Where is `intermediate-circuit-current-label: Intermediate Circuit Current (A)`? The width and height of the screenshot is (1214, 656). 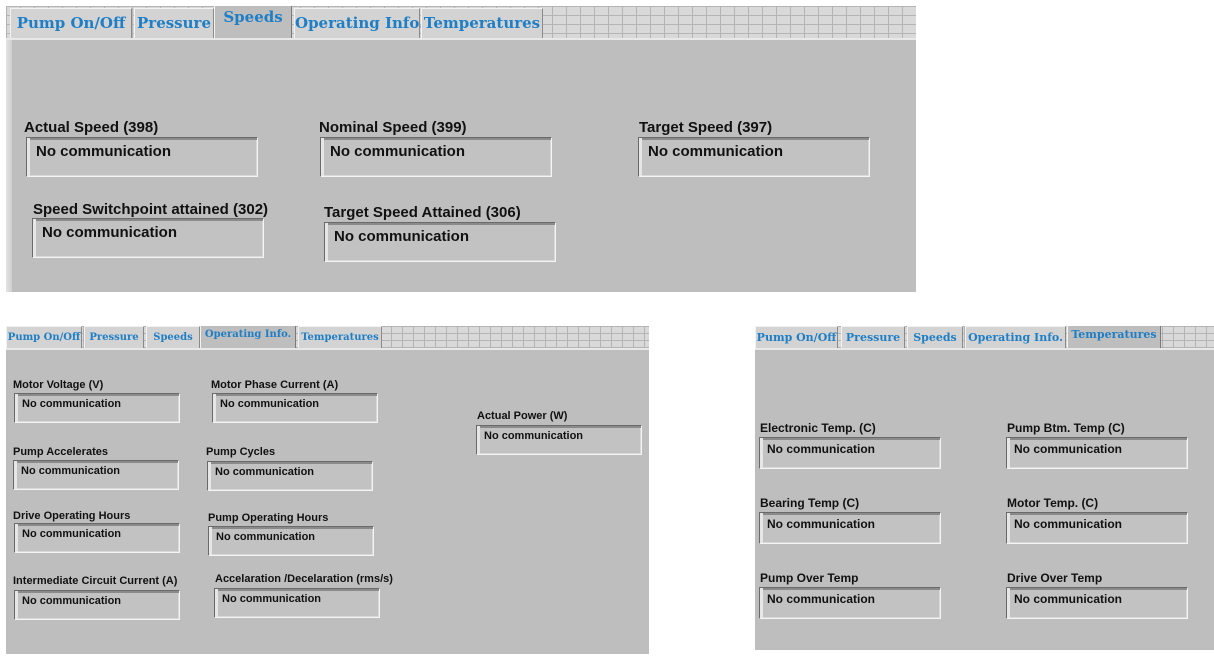 intermediate-circuit-current-label: Intermediate Circuit Current (A) is located at coordinates (95, 581).